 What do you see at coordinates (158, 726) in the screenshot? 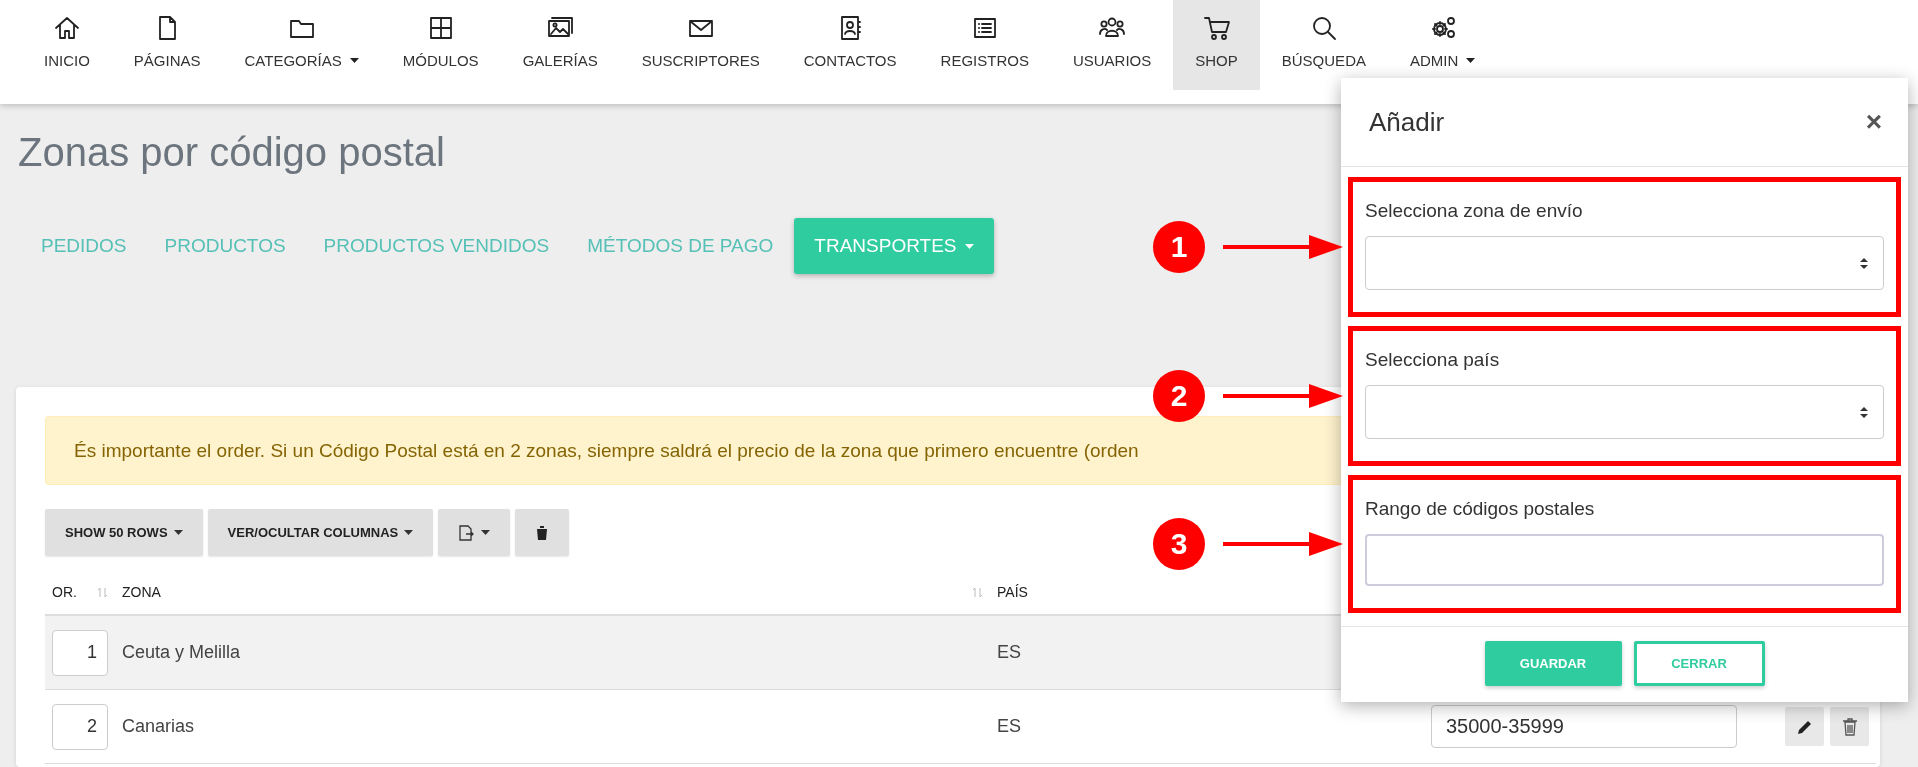
I see `table-cell: Canarias` at bounding box center [158, 726].